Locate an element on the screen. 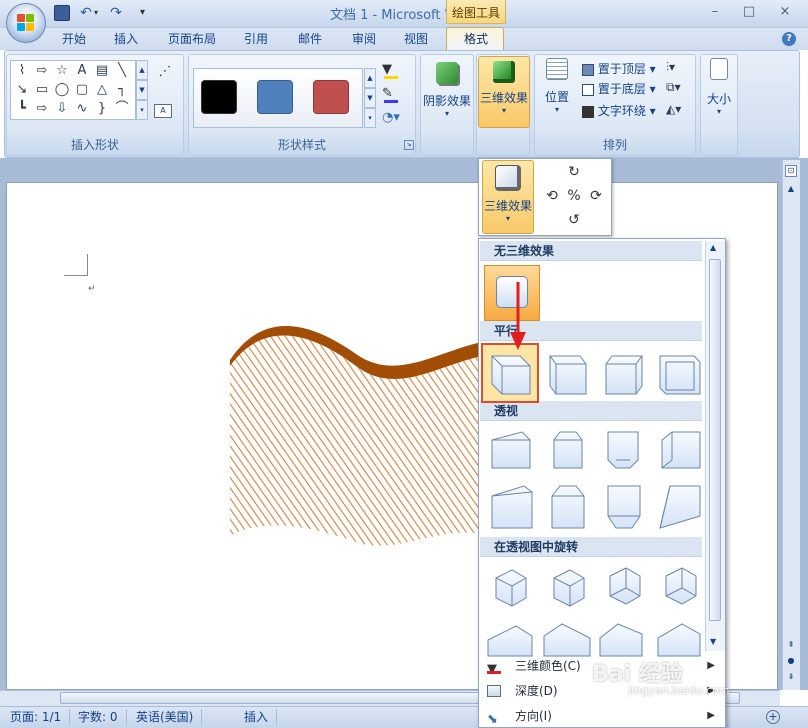 The height and width of the screenshot is (728, 808). styles-more: ▾ is located at coordinates (370, 118).